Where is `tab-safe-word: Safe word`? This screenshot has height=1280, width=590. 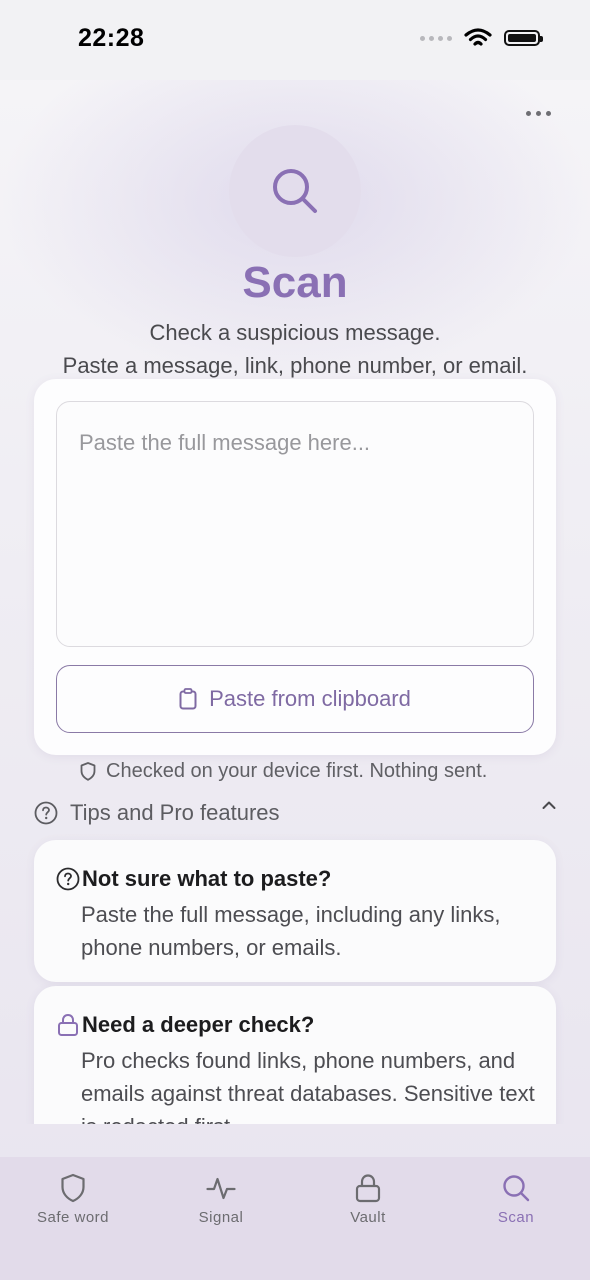
tab-safe-word: Safe word is located at coordinates (73, 1203).